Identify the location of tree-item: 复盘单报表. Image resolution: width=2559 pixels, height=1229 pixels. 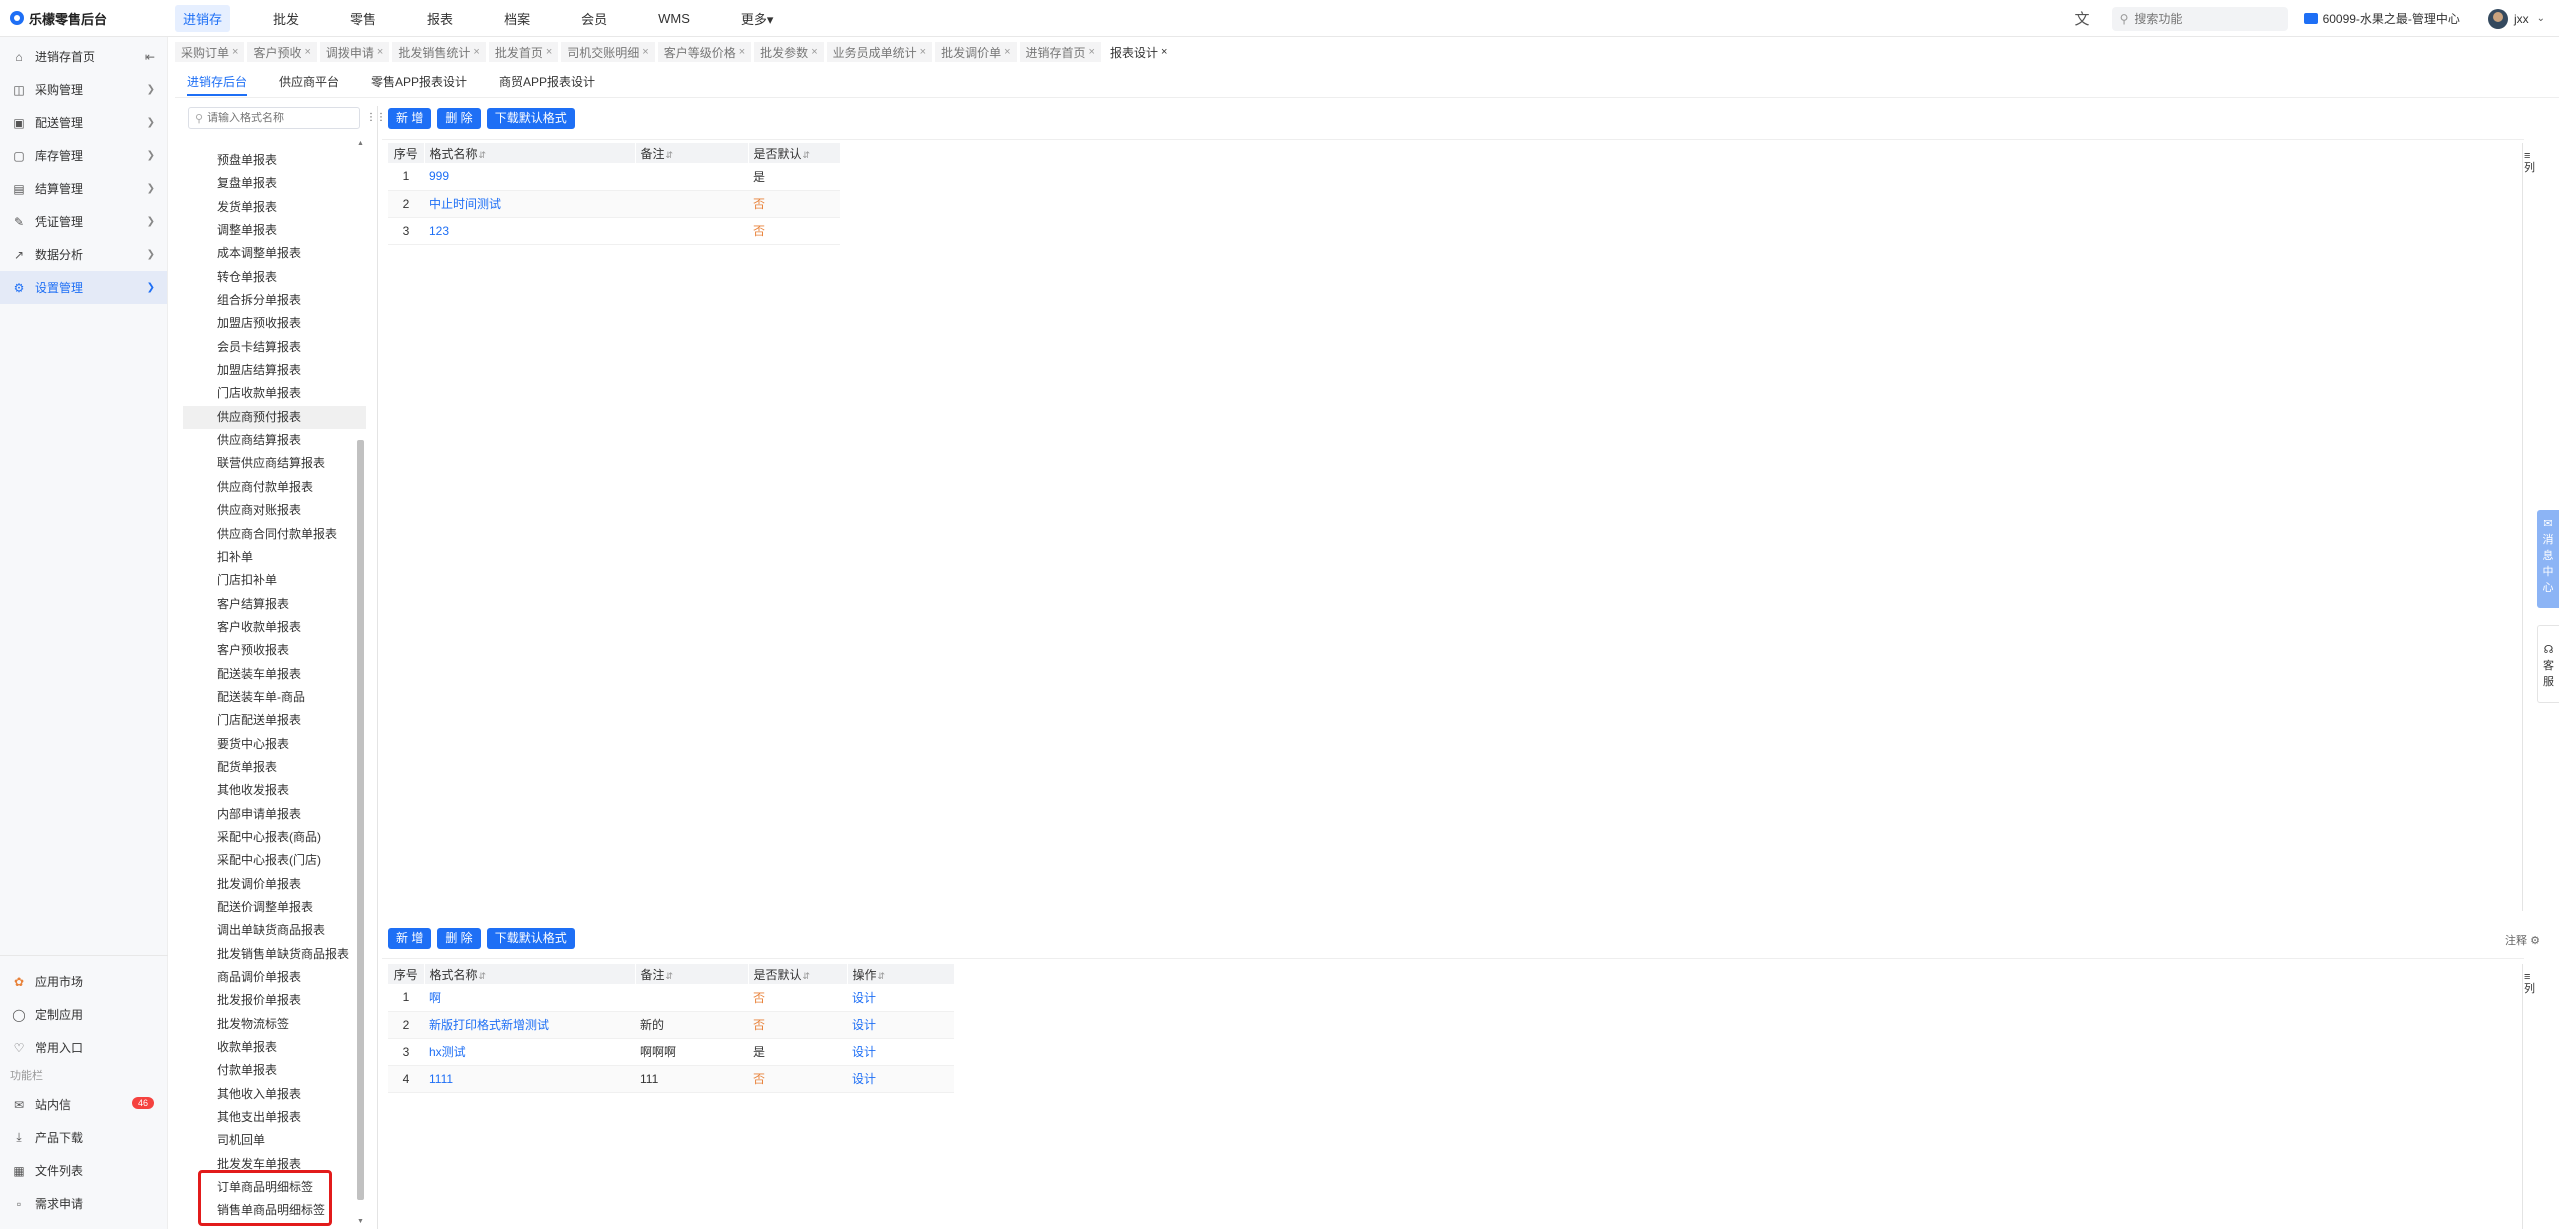
(274, 183).